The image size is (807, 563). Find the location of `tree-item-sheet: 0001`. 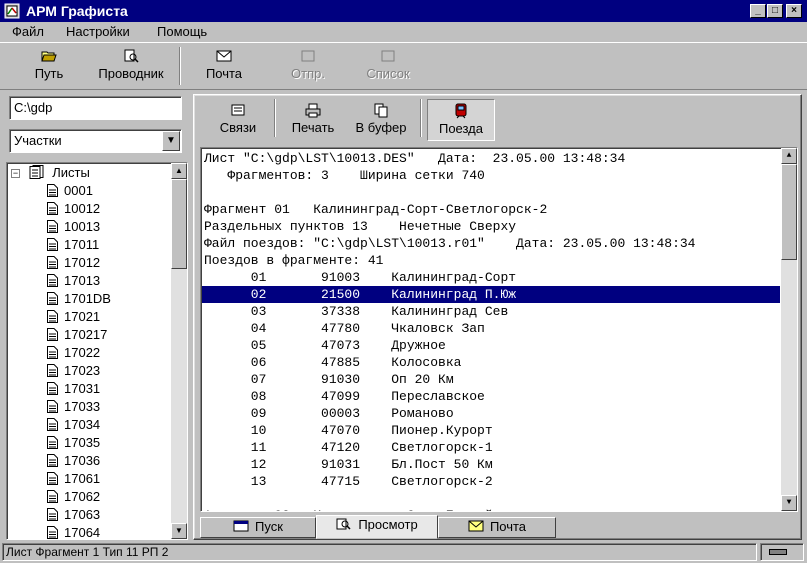

tree-item-sheet: 0001 is located at coordinates (70, 192).